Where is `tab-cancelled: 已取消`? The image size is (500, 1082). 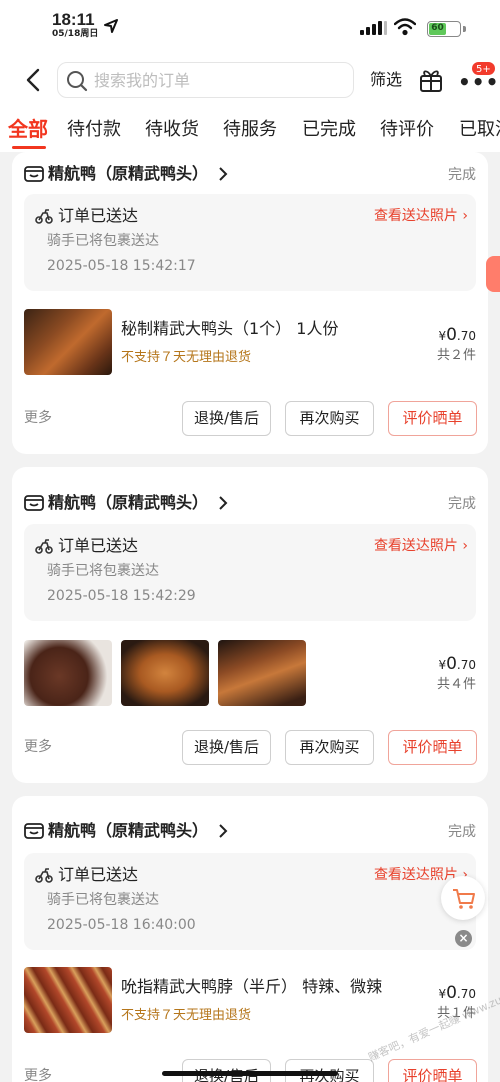
tab-cancelled: 已取消 is located at coordinates (479, 130).